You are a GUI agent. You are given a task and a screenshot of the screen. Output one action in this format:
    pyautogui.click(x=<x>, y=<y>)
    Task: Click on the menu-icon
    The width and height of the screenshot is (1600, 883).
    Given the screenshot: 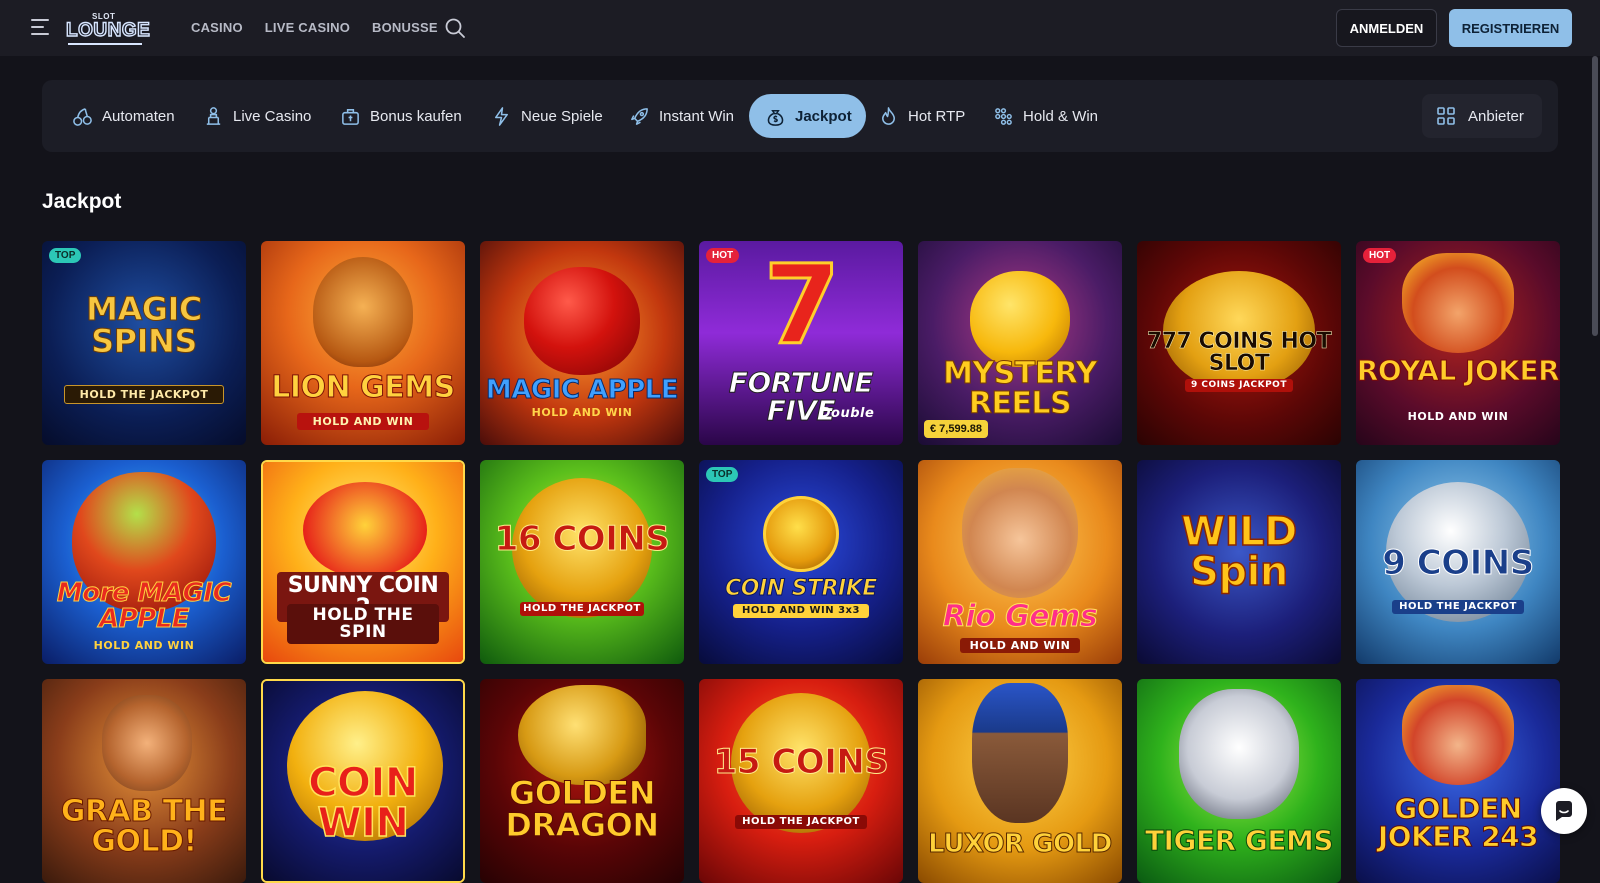 What is the action you would take?
    pyautogui.click(x=42, y=27)
    